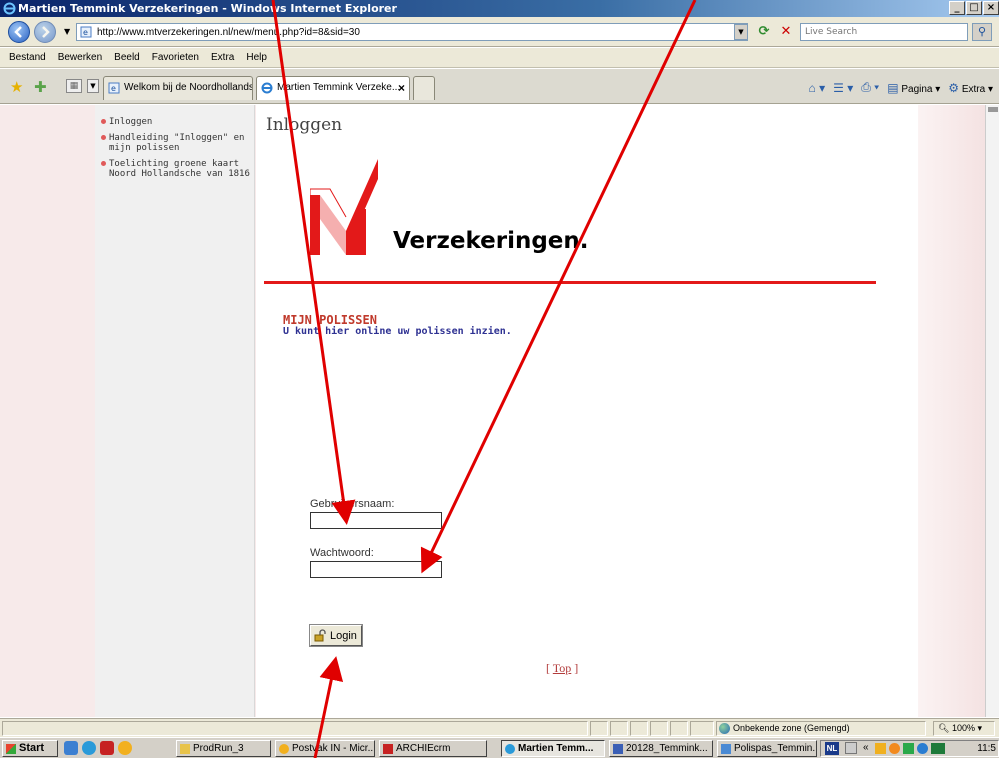 The width and height of the screenshot is (999, 758). Describe the element at coordinates (80, 57) in the screenshot. I see `menu-bewerken: Bewerken` at that location.